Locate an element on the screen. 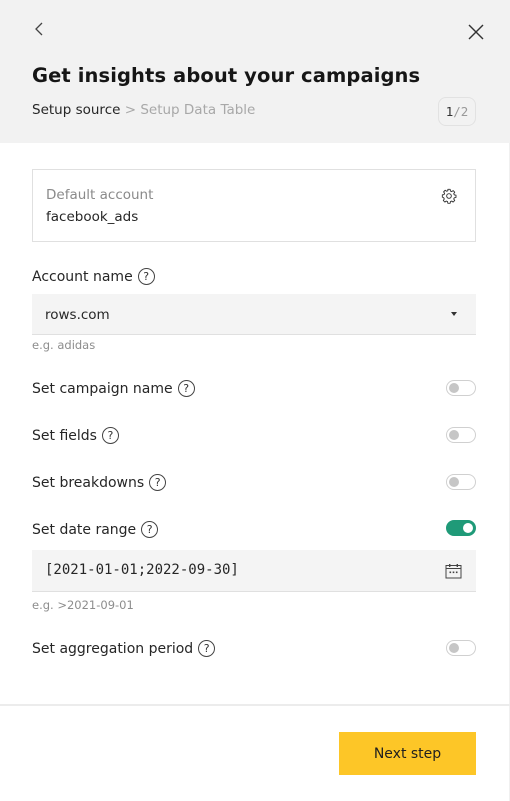 This screenshot has height=801, width=510. breadcrumb: Setup source > Setup Data Table is located at coordinates (143, 110).